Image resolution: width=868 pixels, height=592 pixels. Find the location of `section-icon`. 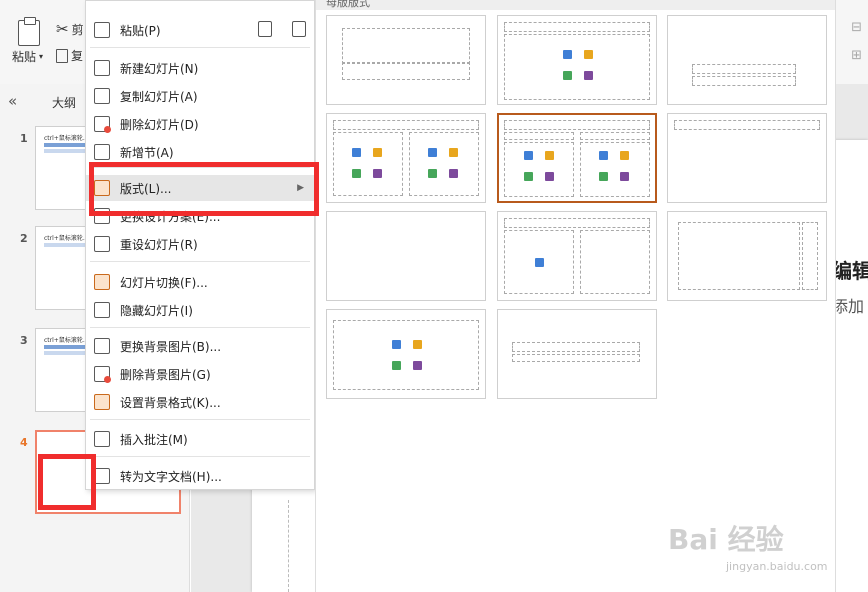

section-icon is located at coordinates (102, 152).